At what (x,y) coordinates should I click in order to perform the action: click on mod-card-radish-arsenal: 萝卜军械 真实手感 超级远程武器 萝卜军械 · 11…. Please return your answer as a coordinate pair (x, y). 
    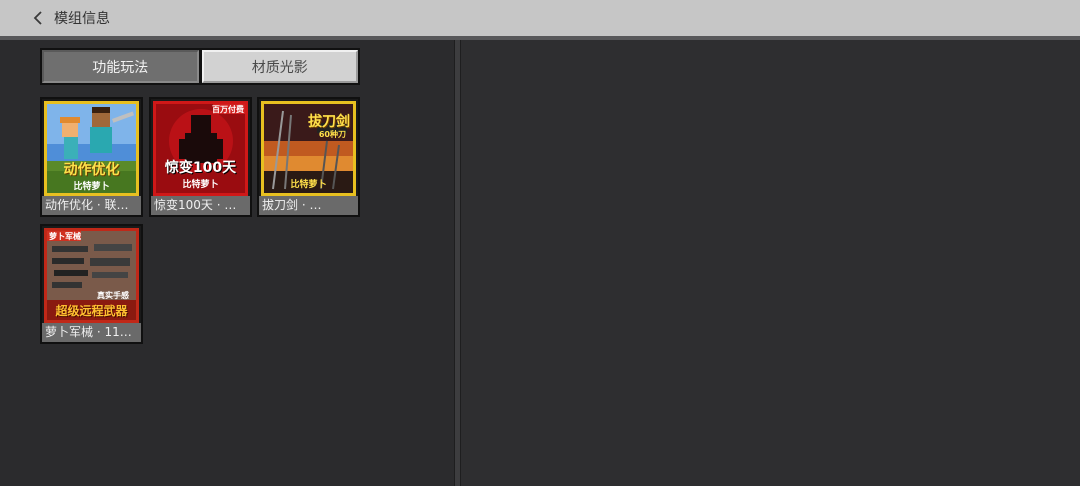
    Looking at the image, I should click on (91, 284).